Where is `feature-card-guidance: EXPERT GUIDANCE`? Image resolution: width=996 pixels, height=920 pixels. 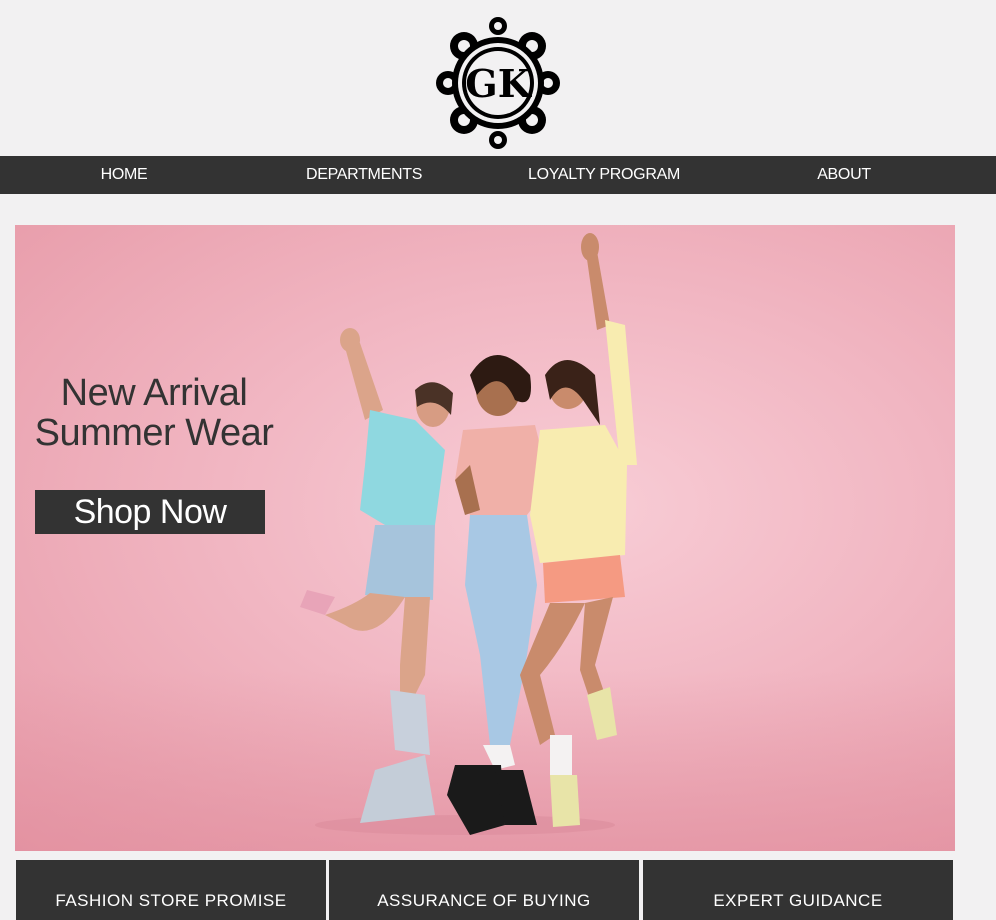
feature-card-guidance: EXPERT GUIDANCE is located at coordinates (798, 890).